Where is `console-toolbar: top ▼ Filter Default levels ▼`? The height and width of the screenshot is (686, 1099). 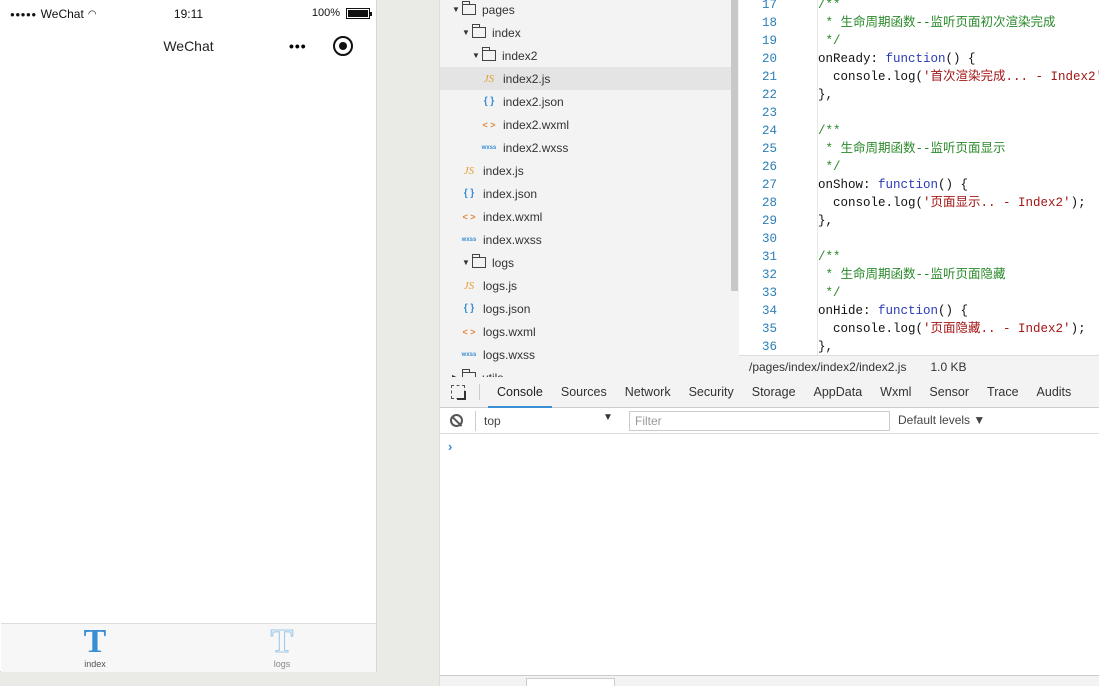 console-toolbar: top ▼ Filter Default levels ▼ is located at coordinates (769, 421).